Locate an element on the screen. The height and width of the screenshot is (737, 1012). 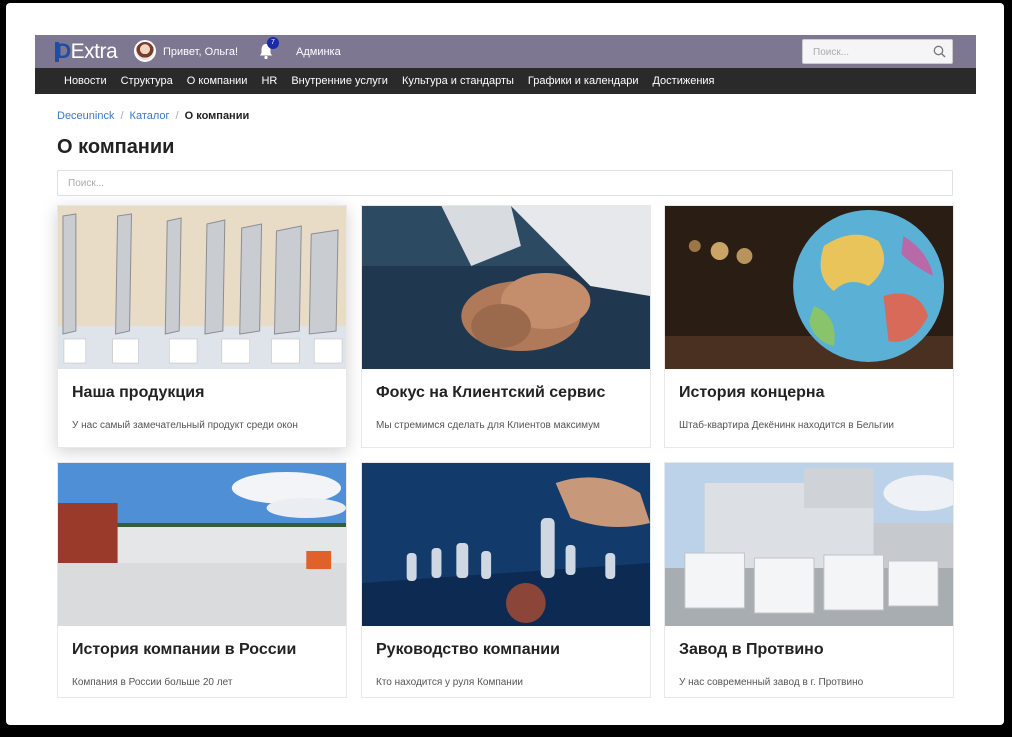
card-title: Руководство компании is located at coordinates (468, 650).